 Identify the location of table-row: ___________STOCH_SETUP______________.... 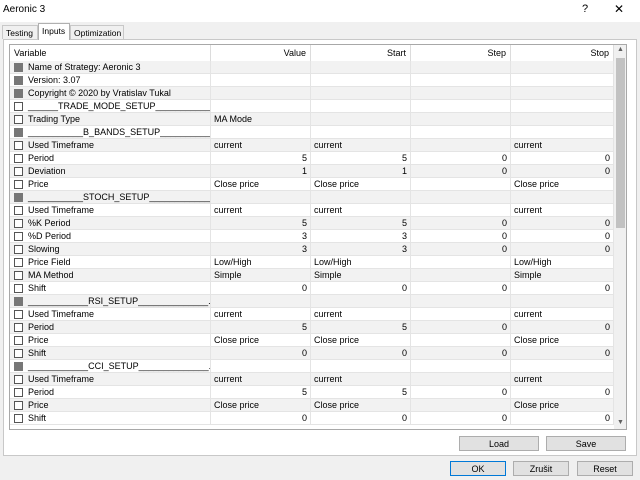
(312, 197).